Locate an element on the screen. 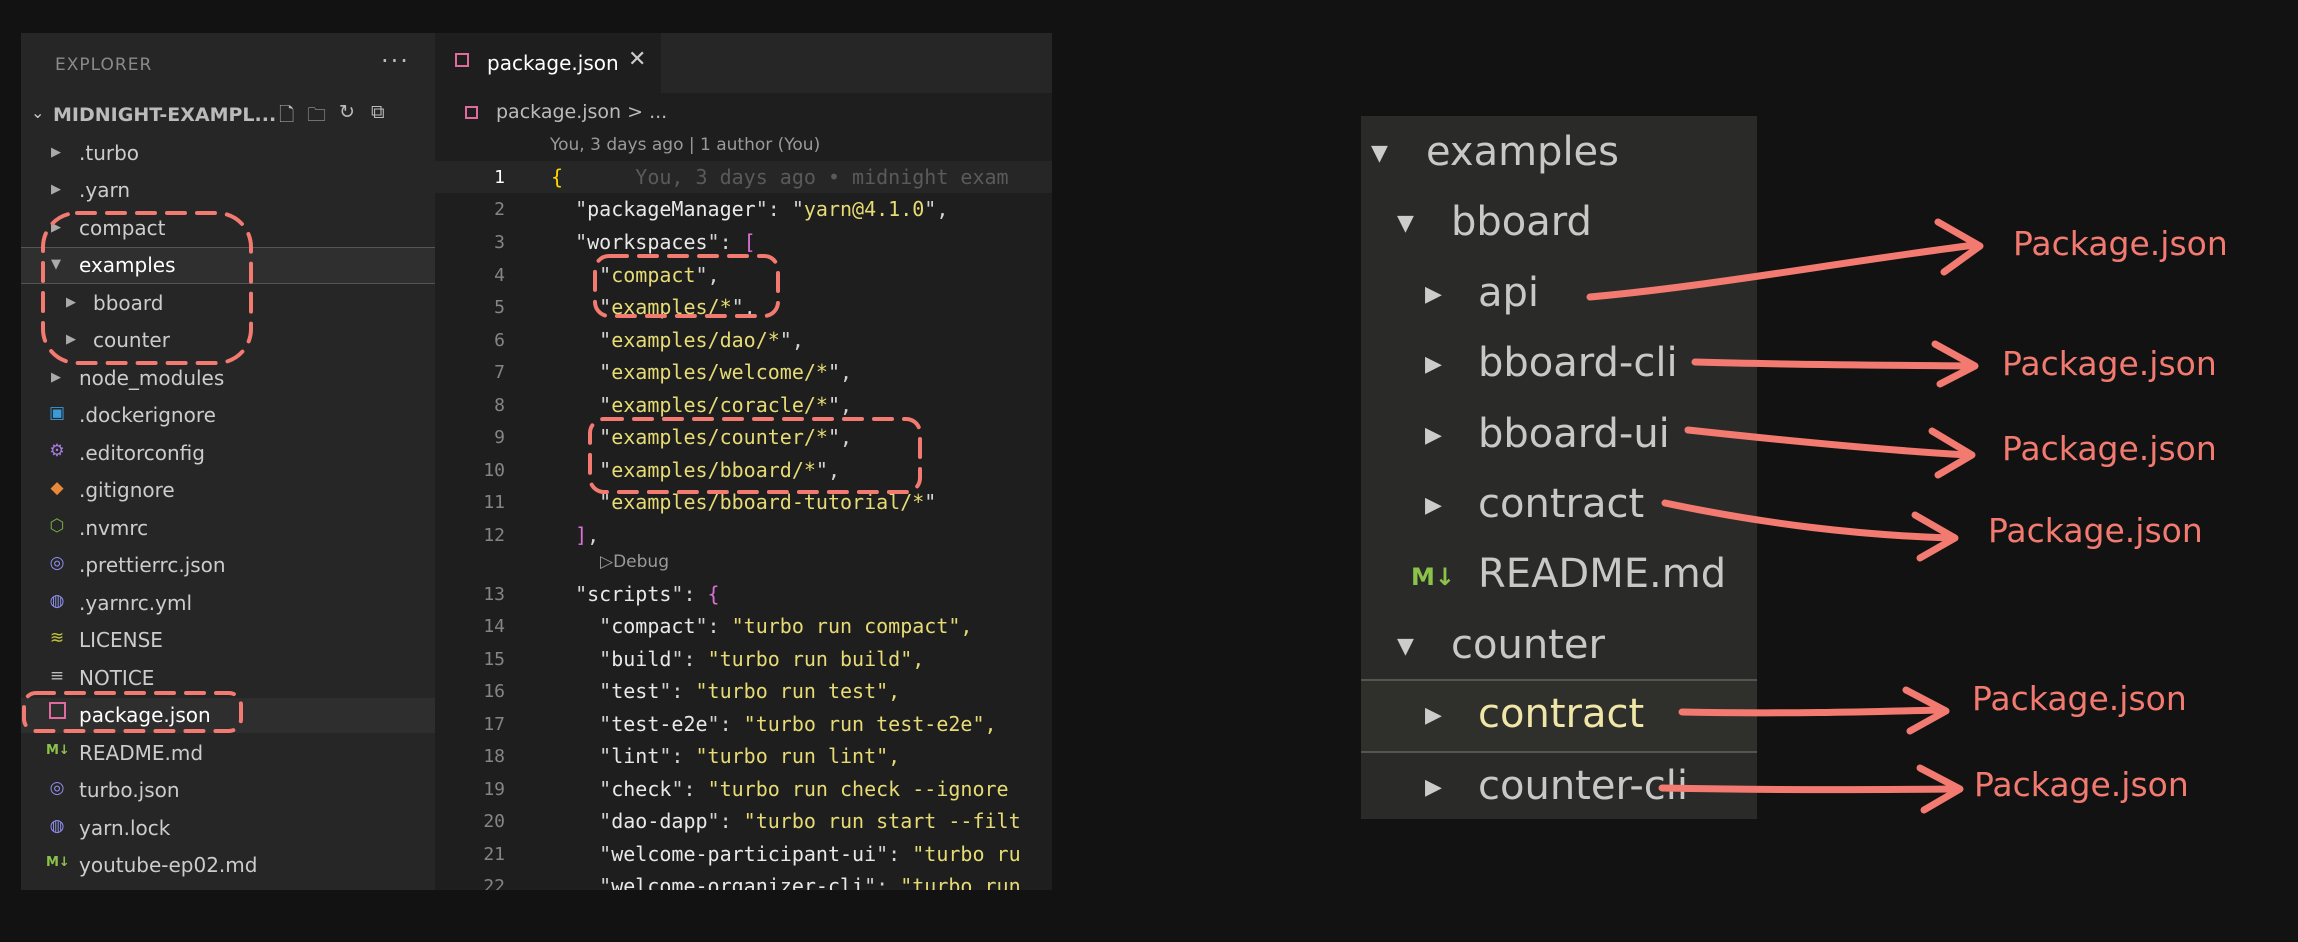 This screenshot has height=942, width=2298. dashed-highlight-compact-examples is located at coordinates (686, 286).